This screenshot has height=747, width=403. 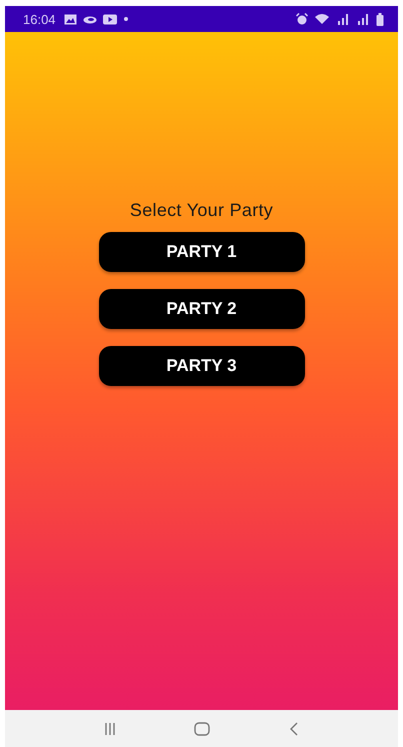 What do you see at coordinates (302, 19) in the screenshot?
I see `alarm-icon` at bounding box center [302, 19].